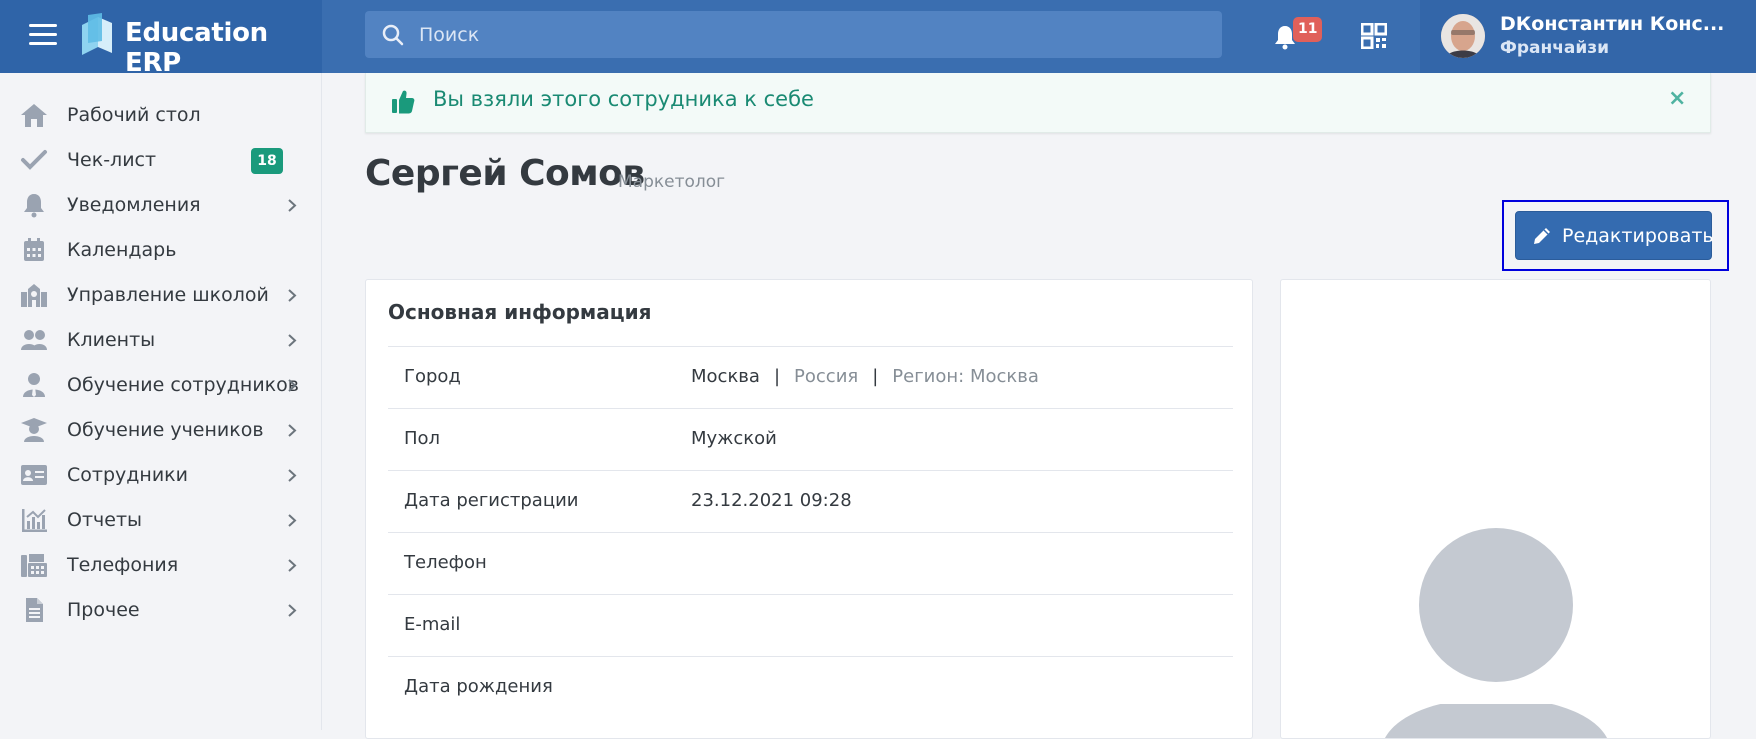  I want to click on sidebar-item-employees: Сотрудники, so click(161, 475).